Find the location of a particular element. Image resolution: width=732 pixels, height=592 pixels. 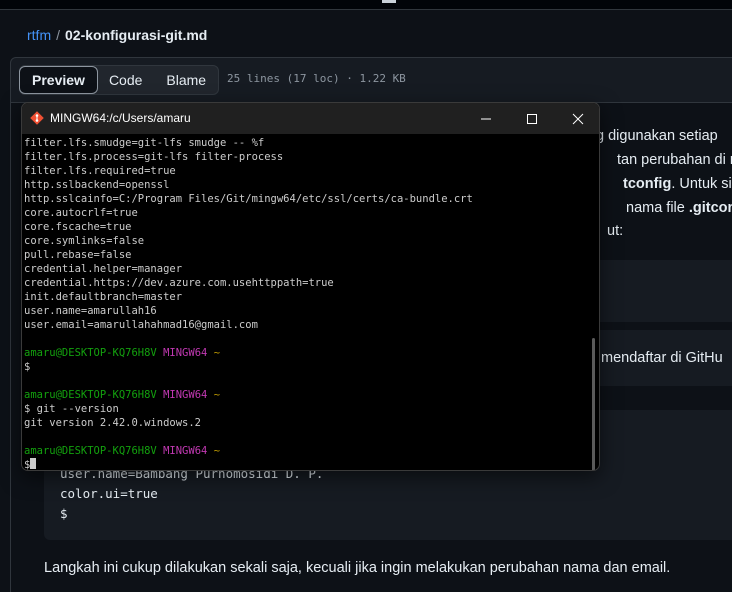

tab-code: Code is located at coordinates (125, 80).